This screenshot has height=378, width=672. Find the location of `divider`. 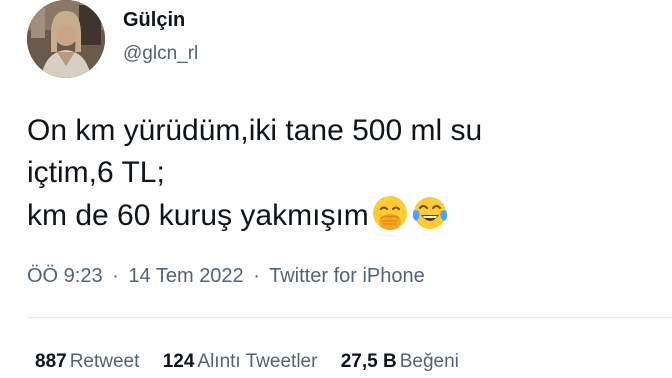

divider is located at coordinates (349, 317).